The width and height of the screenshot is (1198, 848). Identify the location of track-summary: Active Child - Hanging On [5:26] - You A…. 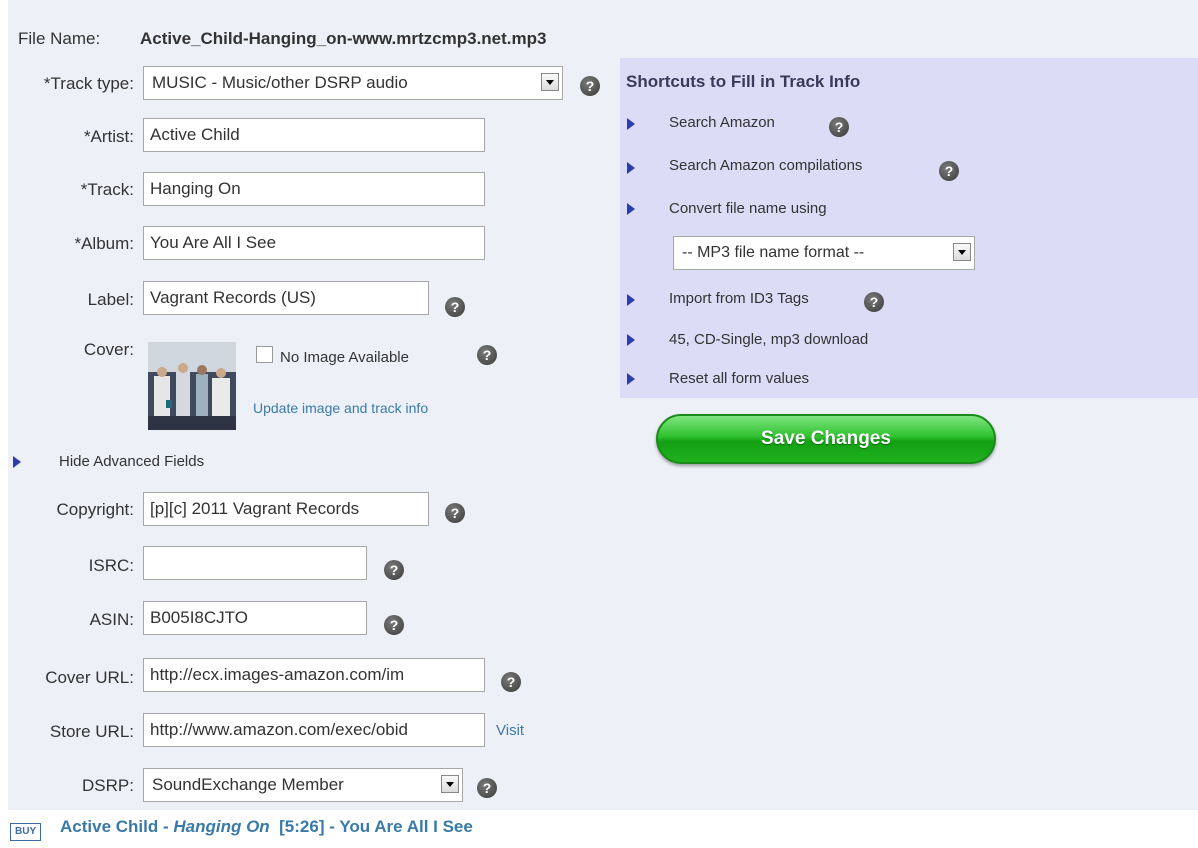
(266, 827).